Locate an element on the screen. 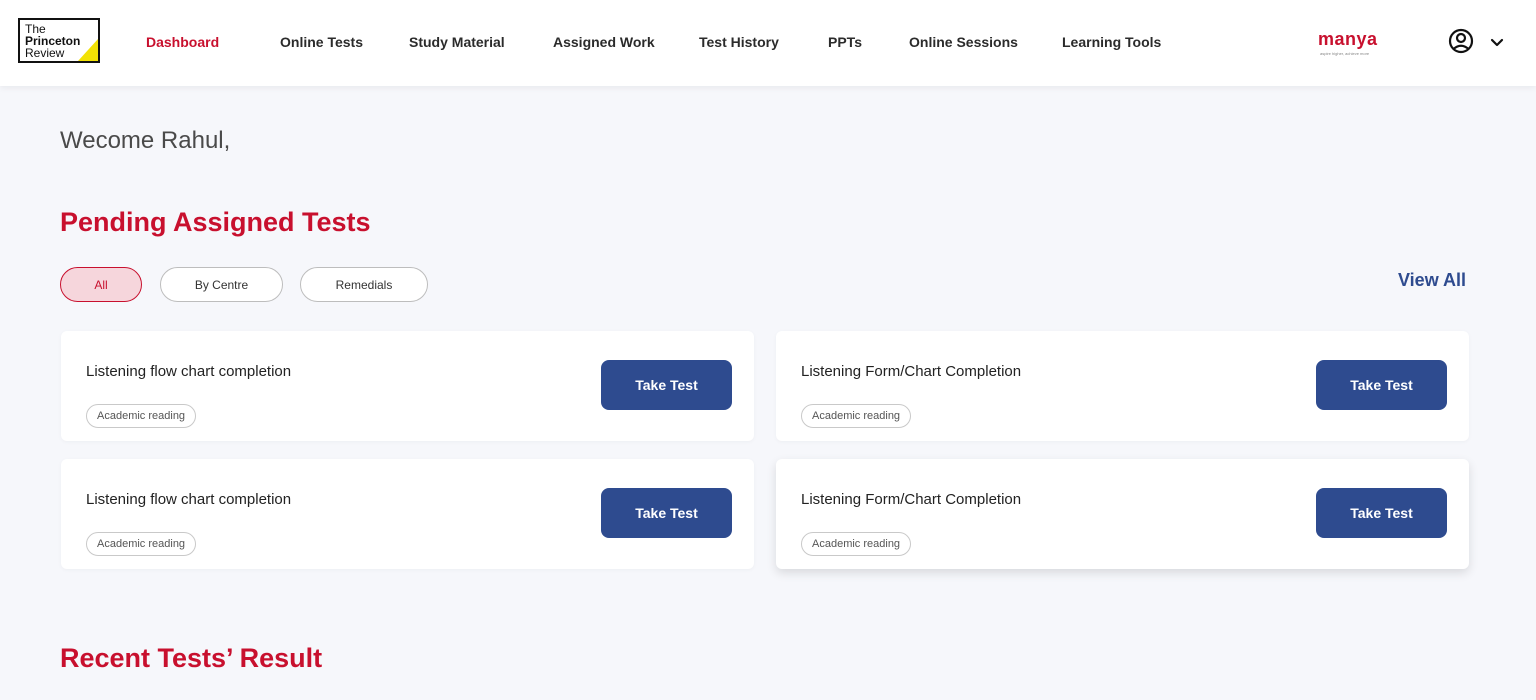 The image size is (1536, 700). nav-online-tests: Online Tests is located at coordinates (321, 42).